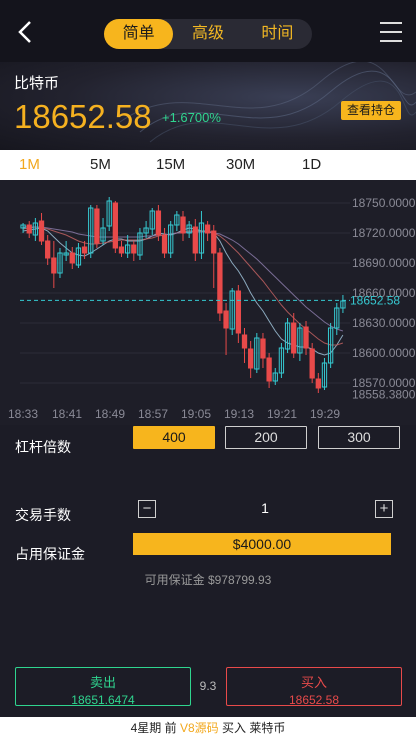  Describe the element at coordinates (208, 580) in the screenshot. I see `available-margin: 可用保证金 $978799.93` at that location.